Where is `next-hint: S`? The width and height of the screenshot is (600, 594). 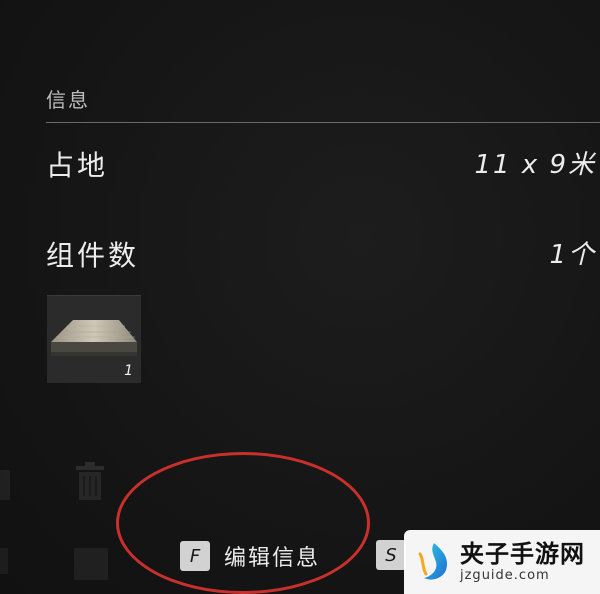 next-hint: S is located at coordinates (391, 555).